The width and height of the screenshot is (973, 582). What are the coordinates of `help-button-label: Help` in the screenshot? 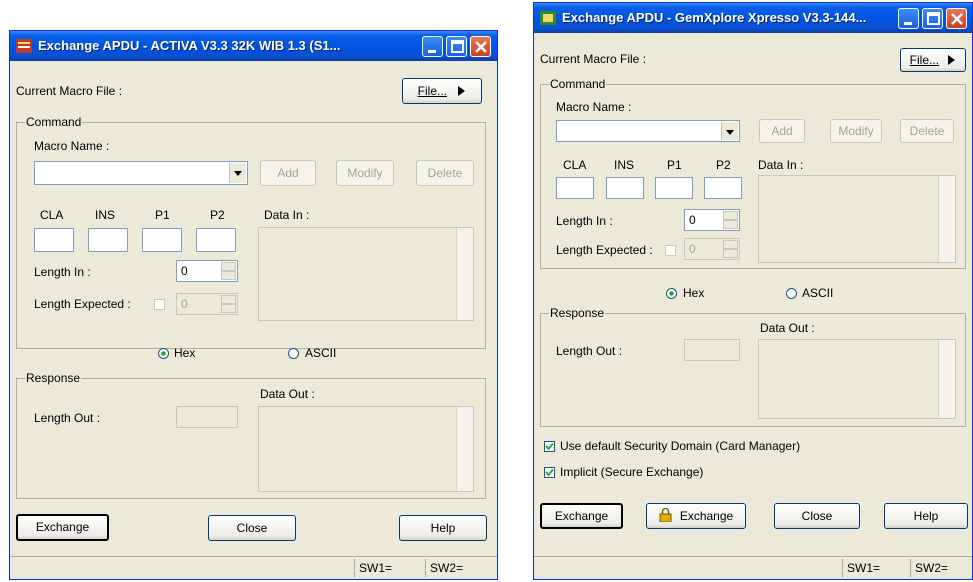 It's located at (443, 528).